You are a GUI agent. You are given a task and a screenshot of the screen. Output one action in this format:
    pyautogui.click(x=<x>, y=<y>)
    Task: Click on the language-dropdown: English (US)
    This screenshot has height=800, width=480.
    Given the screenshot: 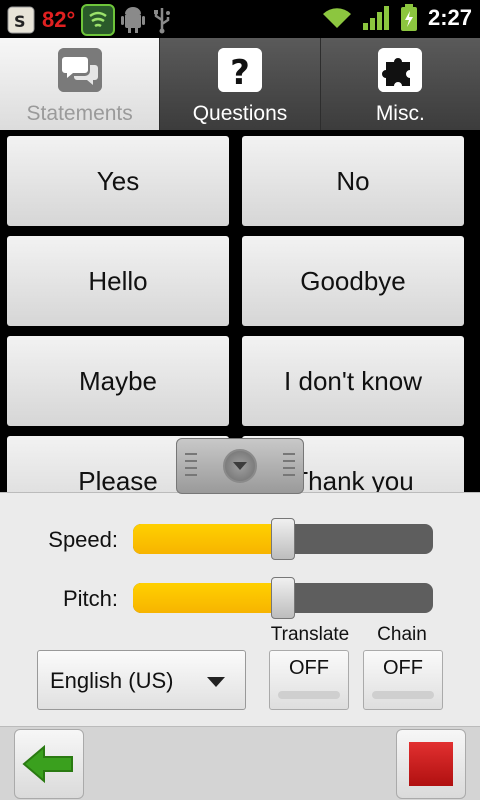 What is the action you would take?
    pyautogui.click(x=141, y=680)
    